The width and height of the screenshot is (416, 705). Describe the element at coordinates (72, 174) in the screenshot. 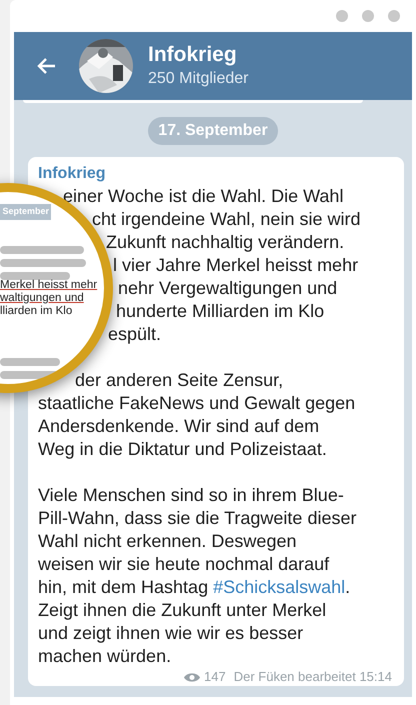

I see `sender-name: Infokrieg` at that location.